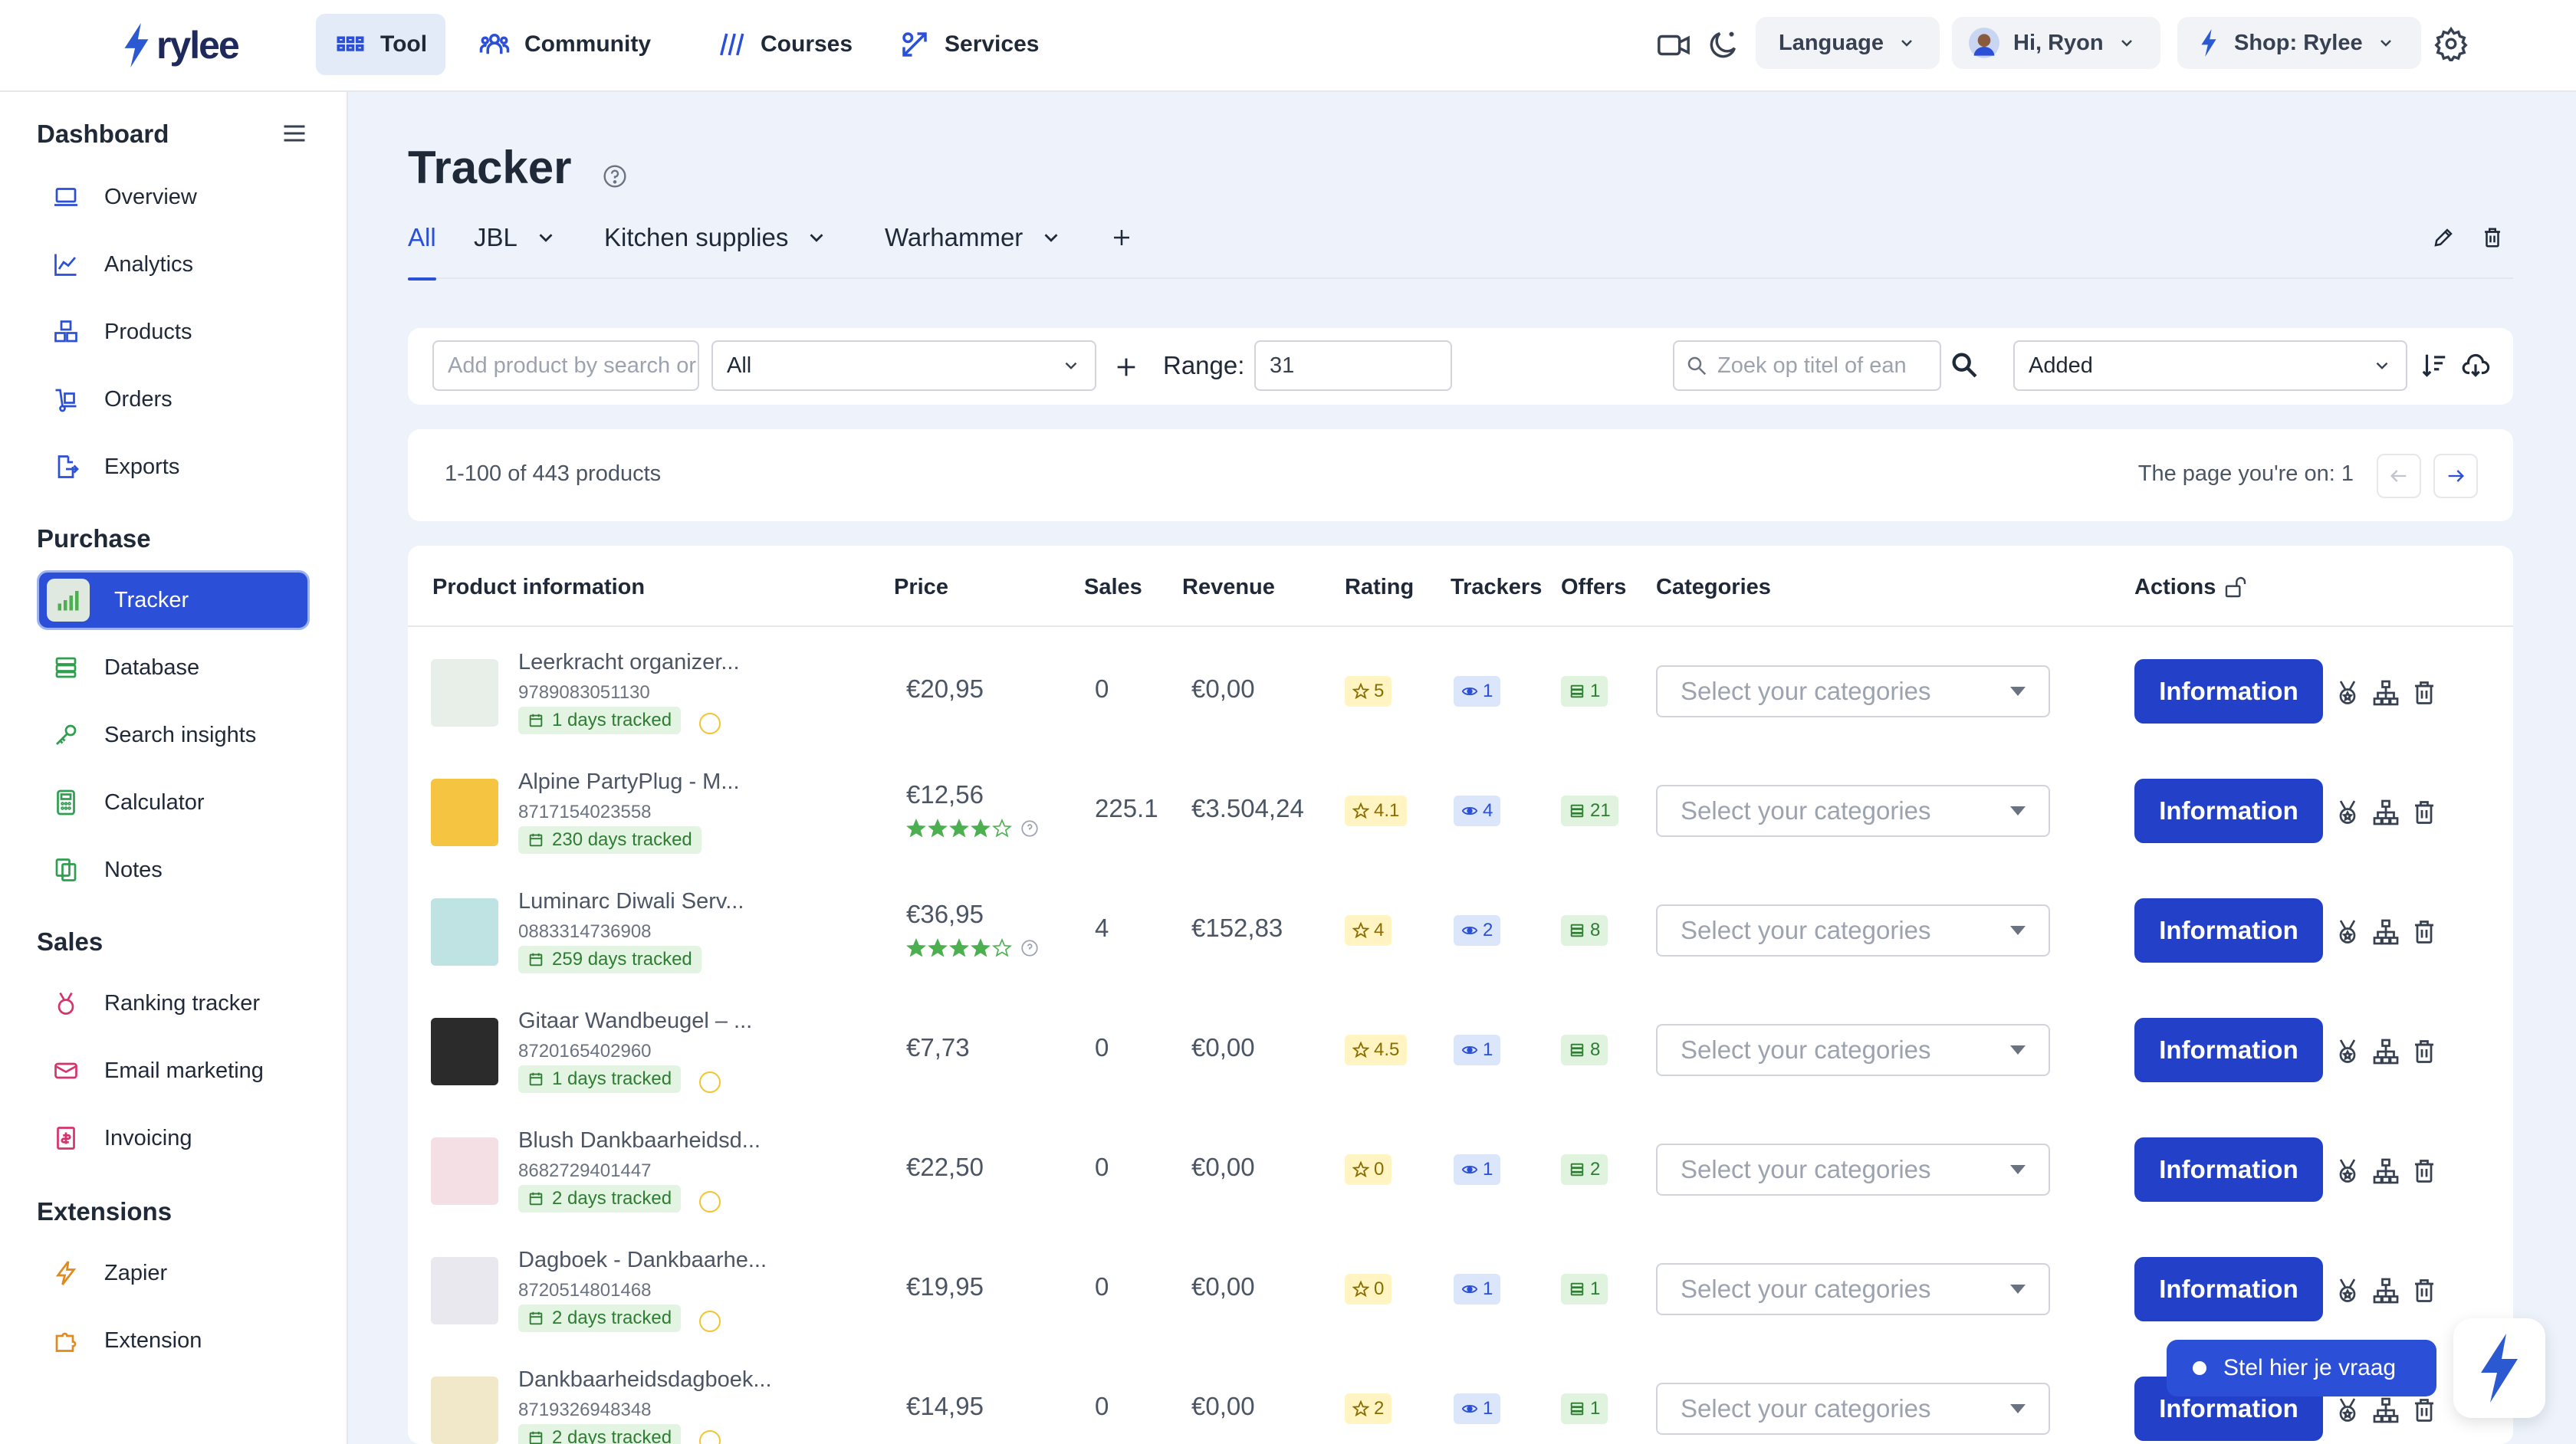 Image resolution: width=2576 pixels, height=1444 pixels. Describe the element at coordinates (1674, 46) in the screenshot. I see `video-icon` at that location.